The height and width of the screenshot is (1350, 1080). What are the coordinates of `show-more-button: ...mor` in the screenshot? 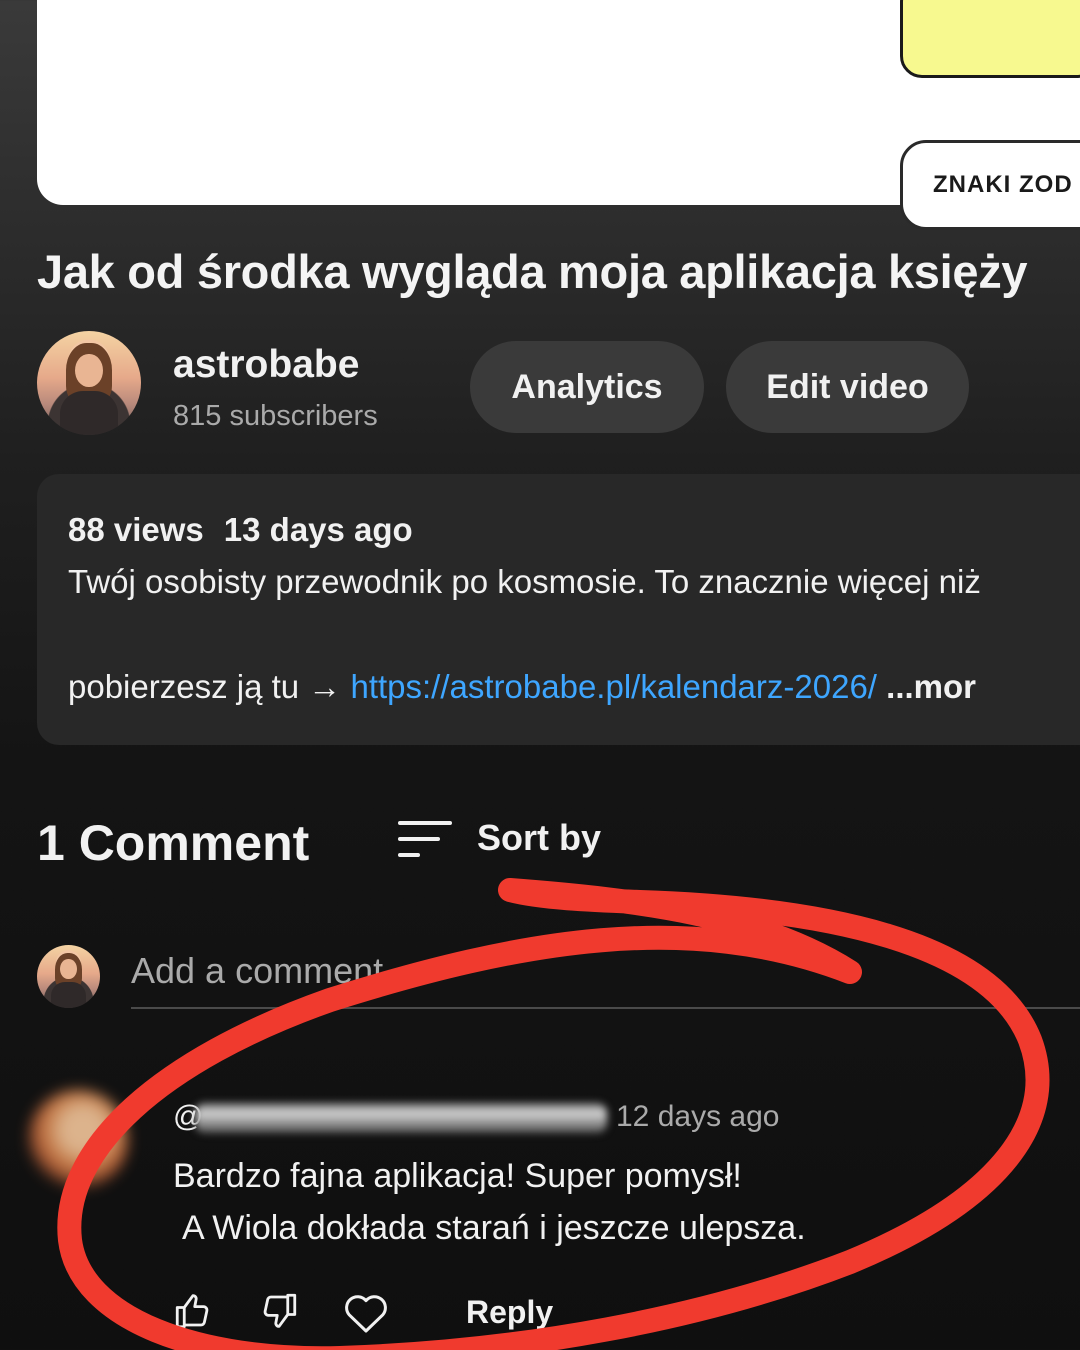 It's located at (926, 686).